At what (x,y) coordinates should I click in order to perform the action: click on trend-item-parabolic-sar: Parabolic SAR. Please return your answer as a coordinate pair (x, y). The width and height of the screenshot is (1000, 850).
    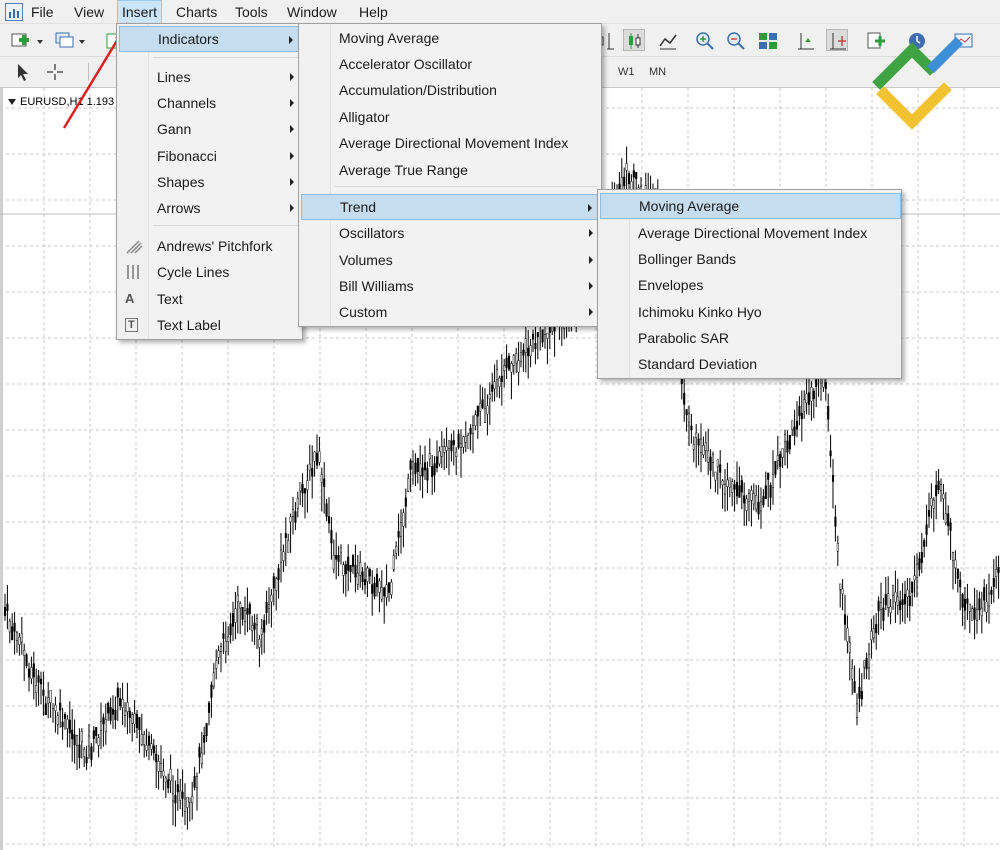
    Looking at the image, I should click on (750, 338).